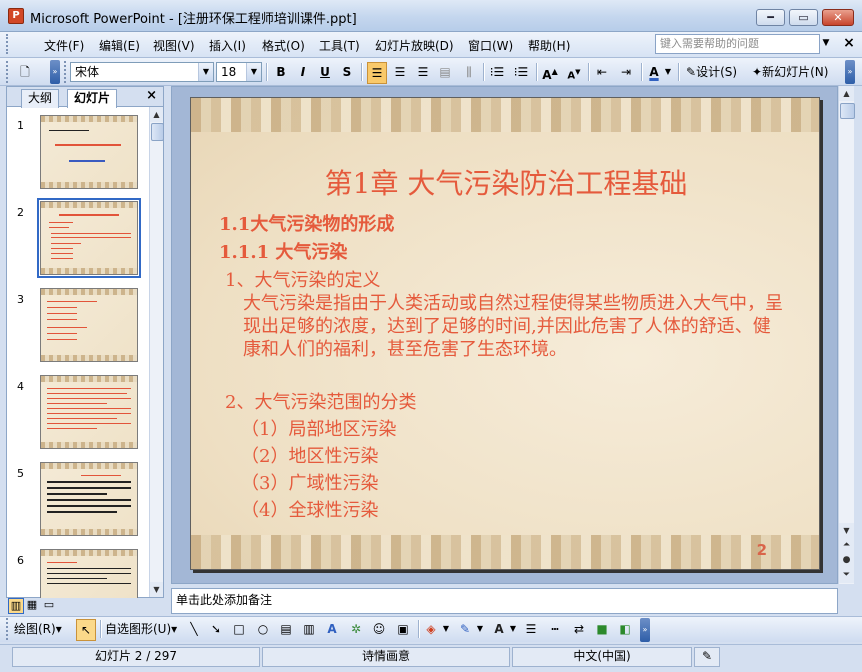  I want to click on picture-icon: ▣, so click(403, 629).